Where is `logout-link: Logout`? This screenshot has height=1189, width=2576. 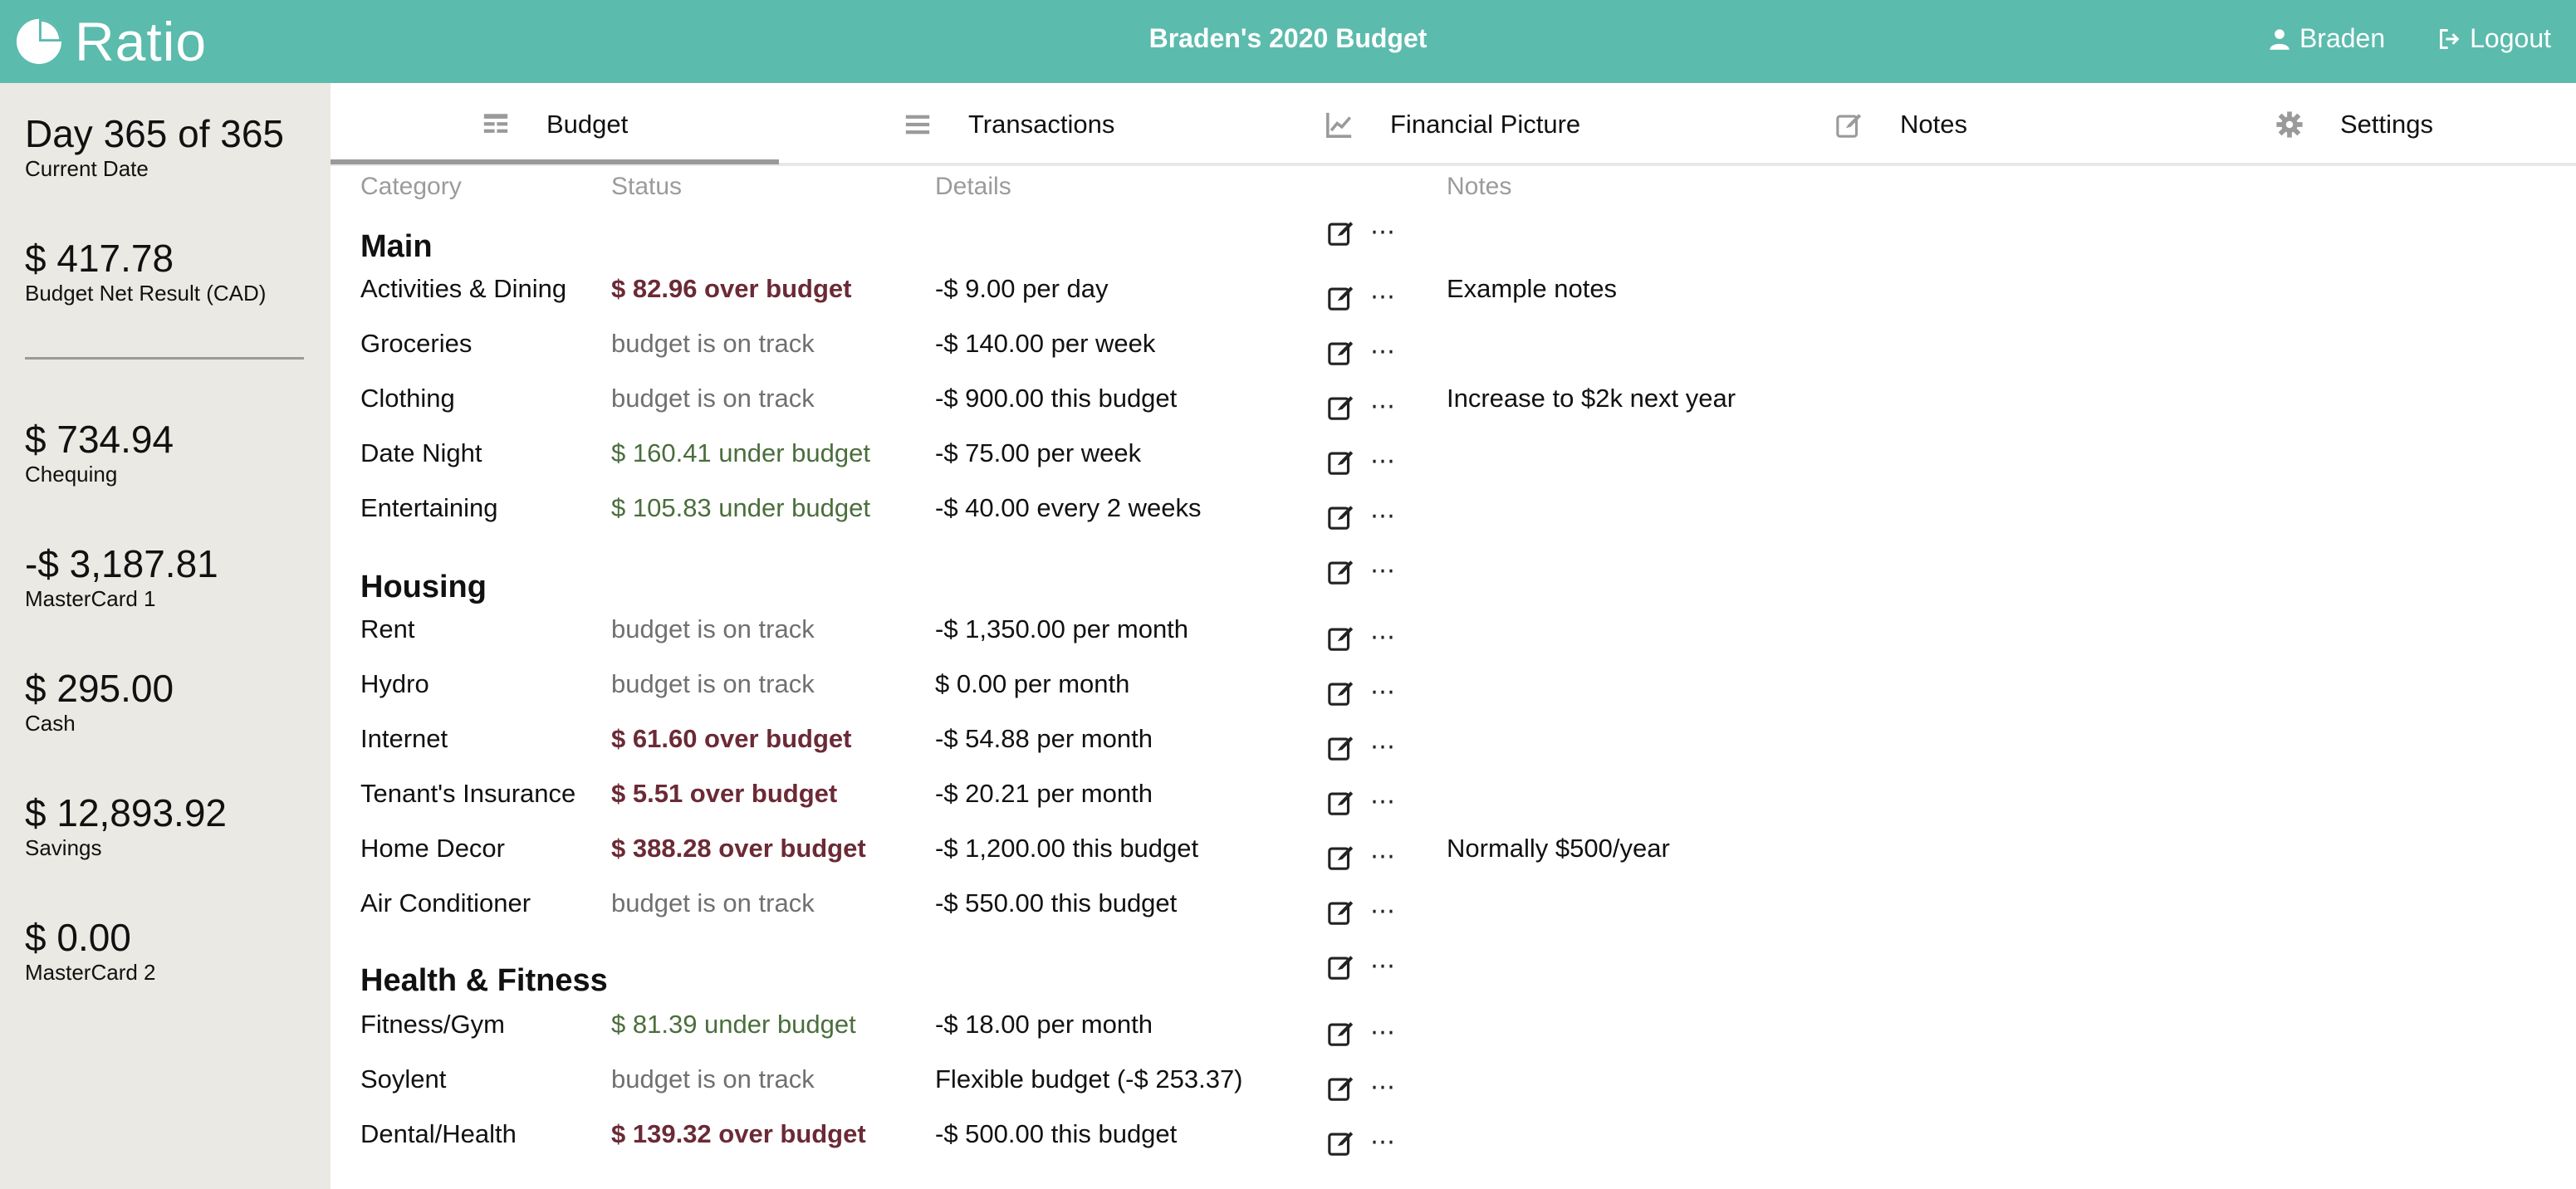 logout-link: Logout is located at coordinates (2494, 38).